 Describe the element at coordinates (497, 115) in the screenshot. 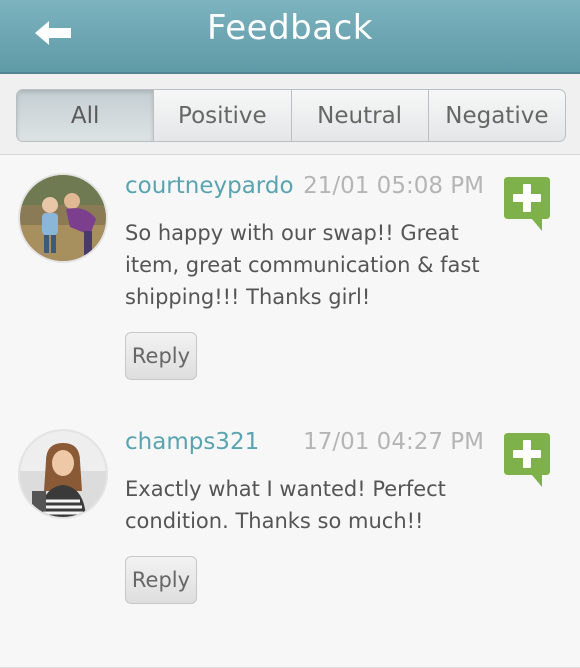

I see `tab-negative: Negative` at that location.